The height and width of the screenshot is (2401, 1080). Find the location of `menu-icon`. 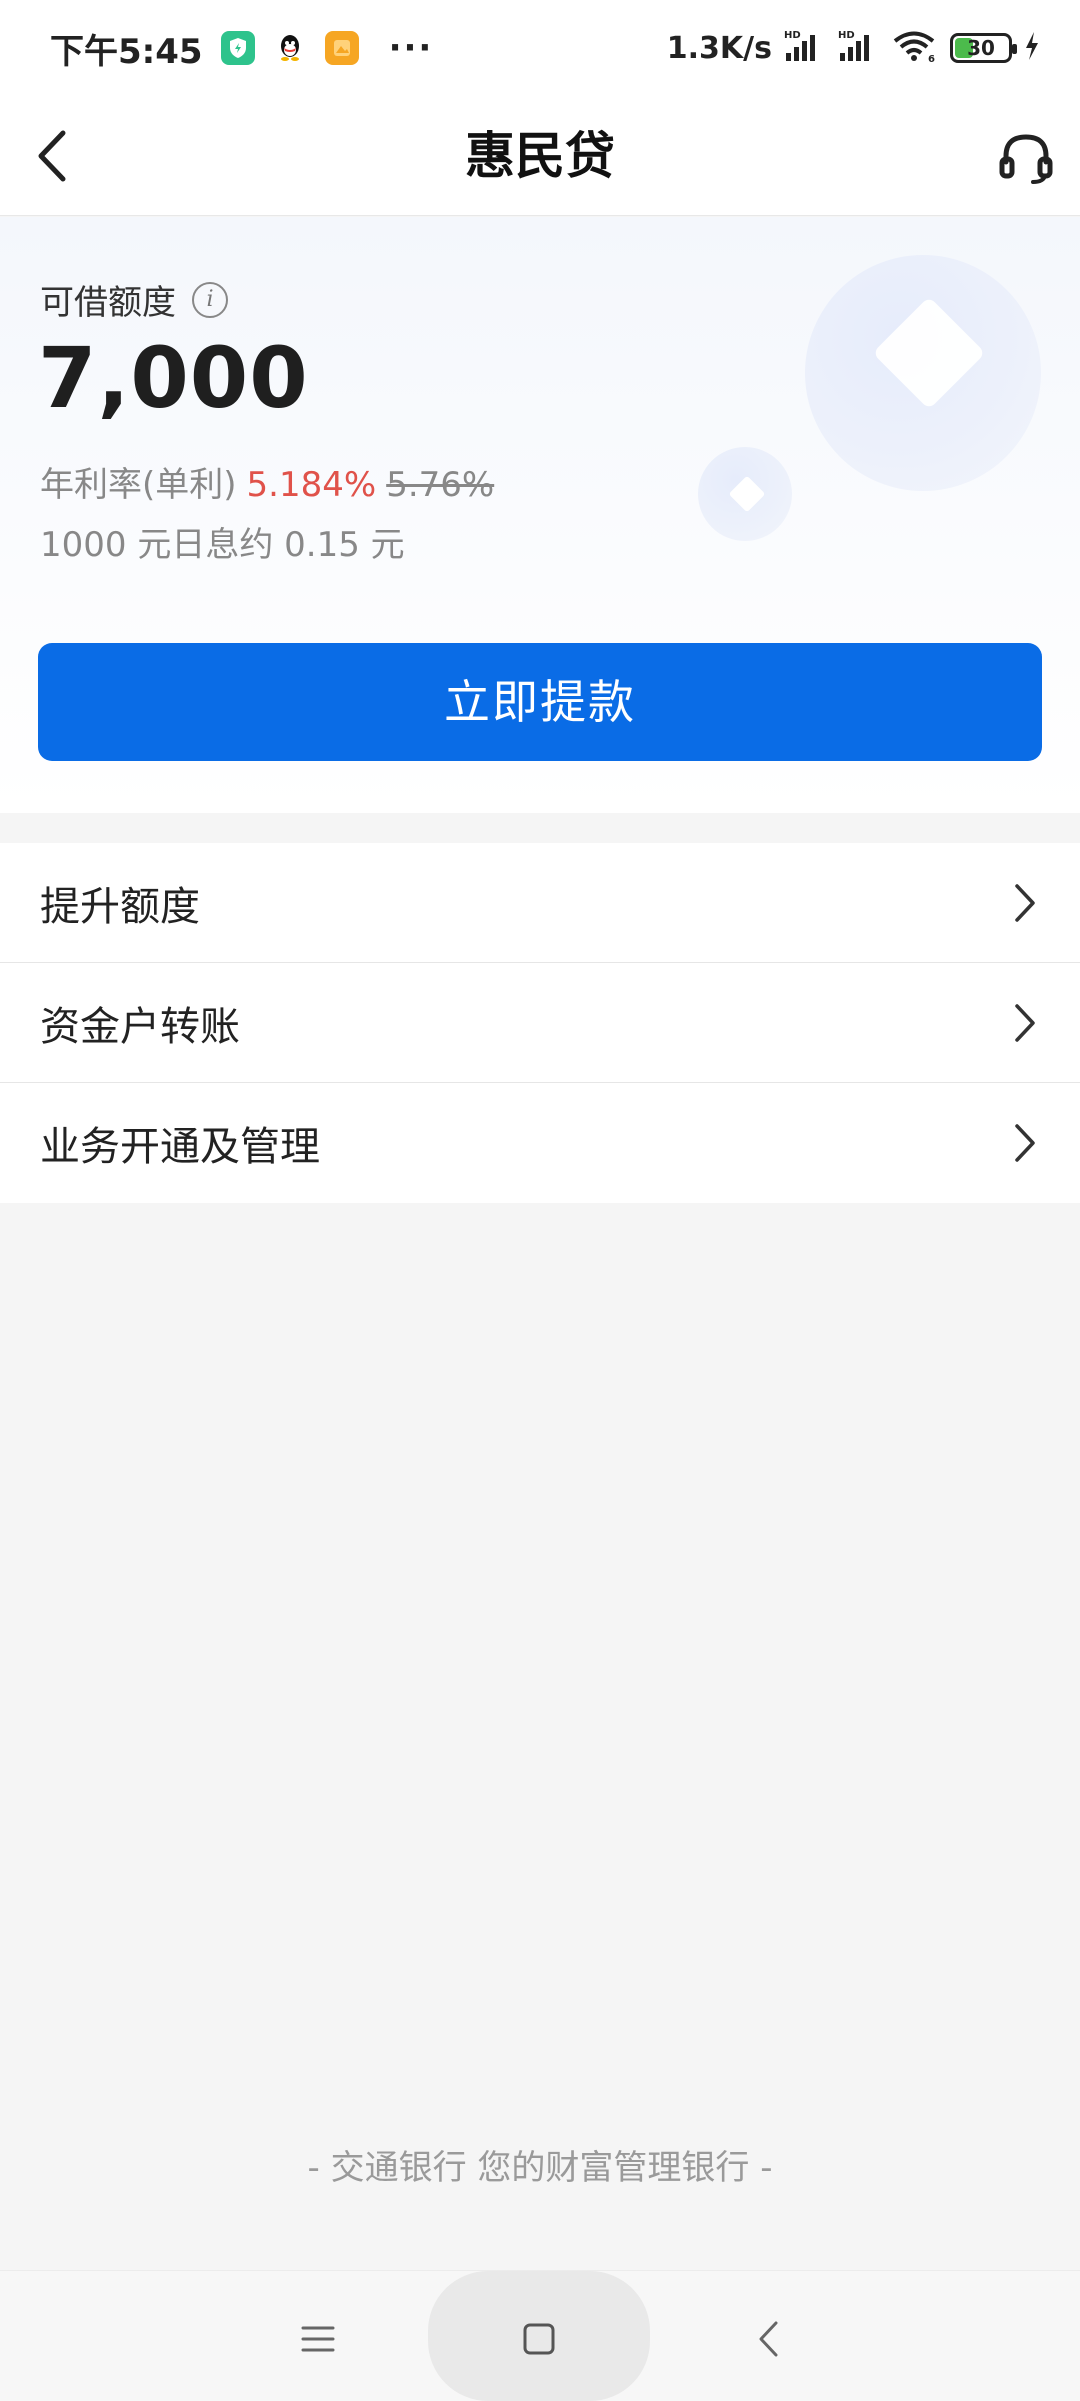

menu-icon is located at coordinates (318, 2339).